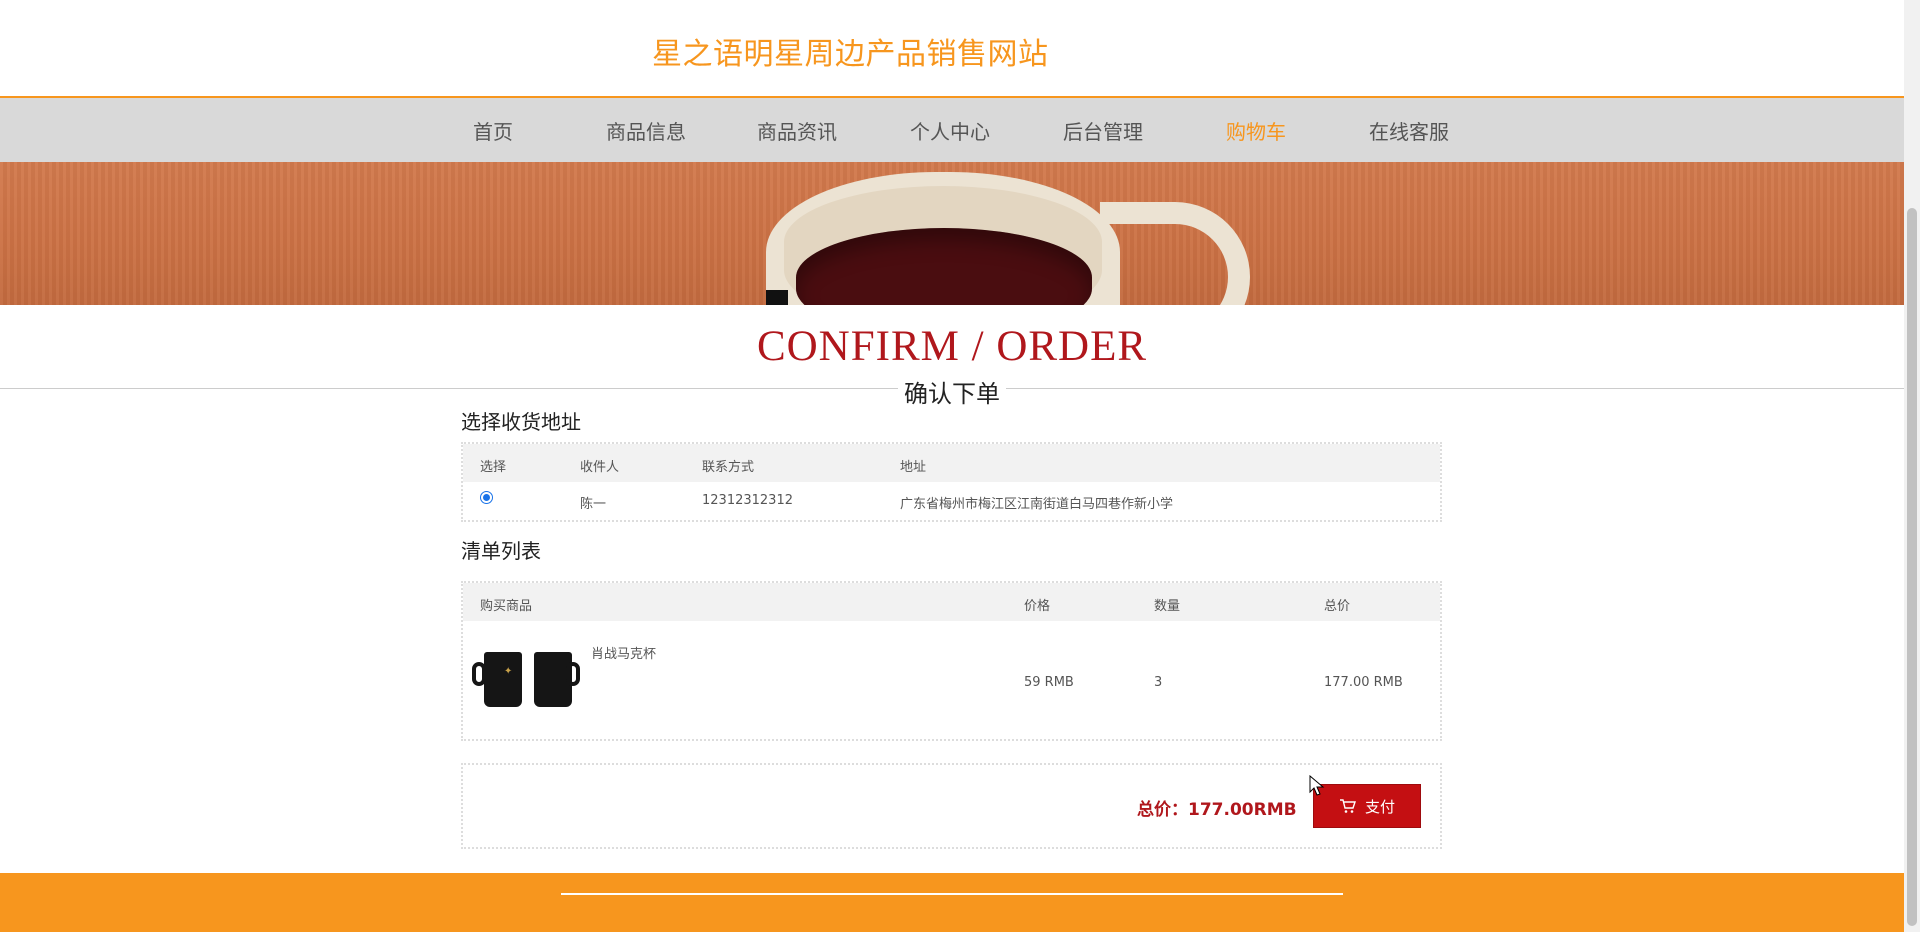  I want to click on page-title-cn: 确认下单, so click(952, 394).